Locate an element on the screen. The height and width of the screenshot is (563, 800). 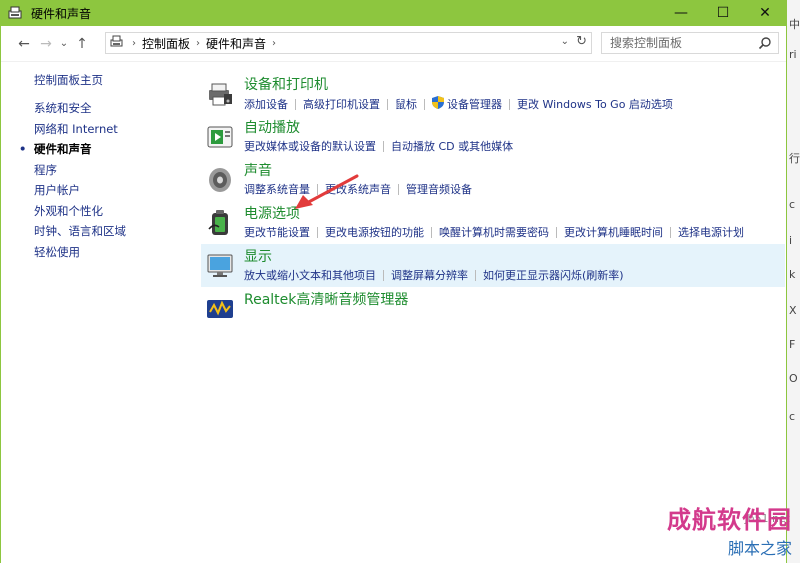
sidebar-item-programs: 程序 is located at coordinates (114, 170).